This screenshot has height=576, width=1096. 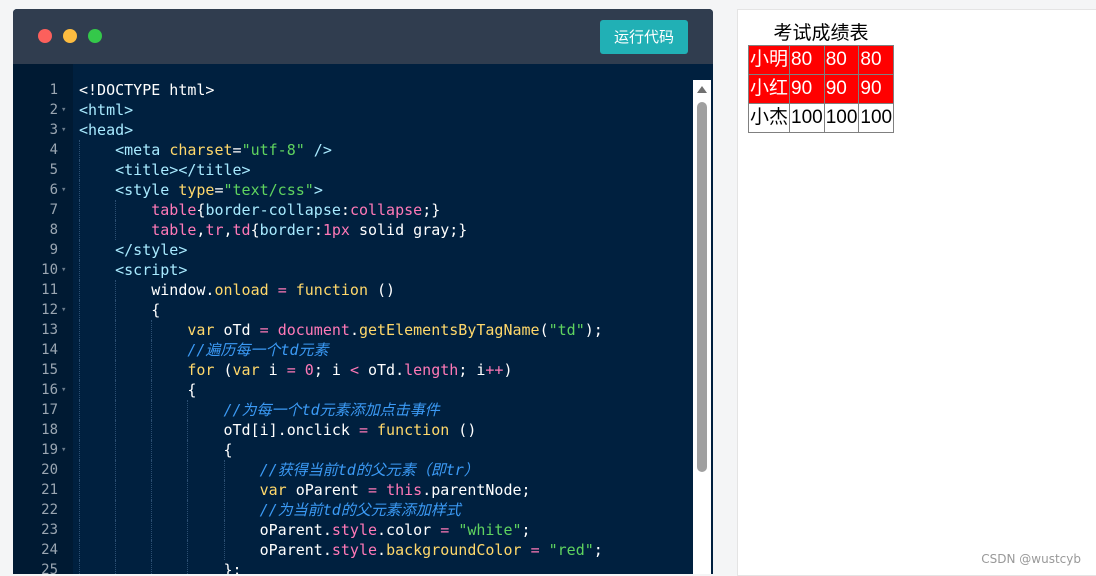 What do you see at coordinates (53, 210) in the screenshot?
I see `line-number: 7` at bounding box center [53, 210].